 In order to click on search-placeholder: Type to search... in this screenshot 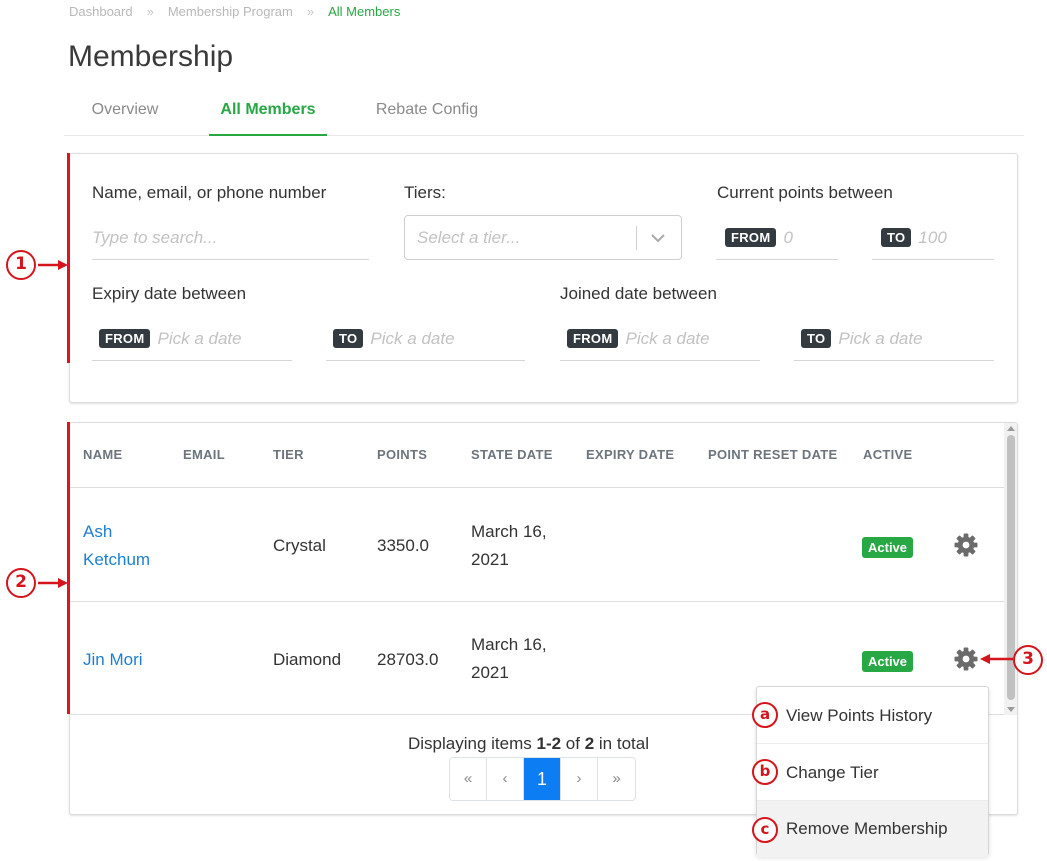, I will do `click(155, 237)`.